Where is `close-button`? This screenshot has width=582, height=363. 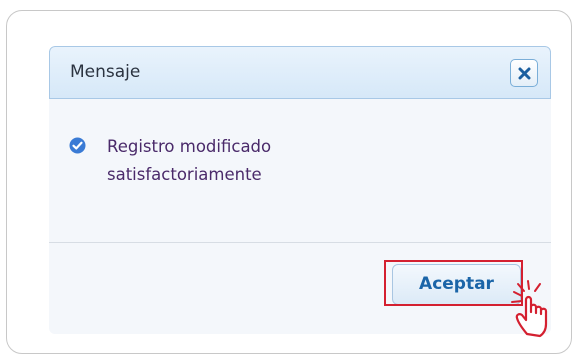 close-button is located at coordinates (524, 73).